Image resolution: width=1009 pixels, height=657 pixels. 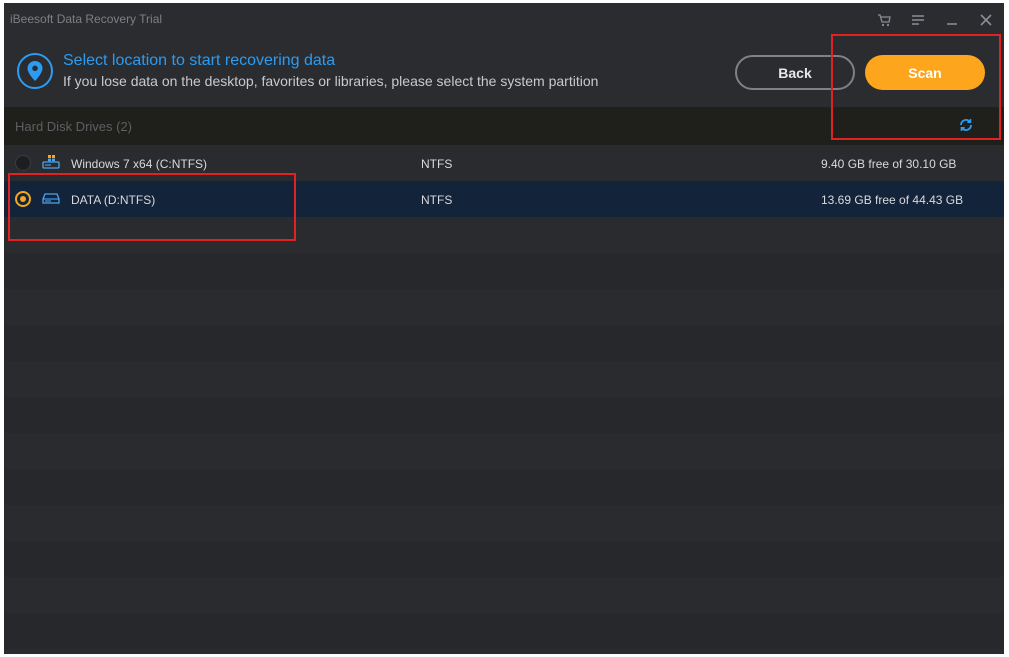 What do you see at coordinates (504, 19) in the screenshot?
I see `title-bar: iBeesoft Data Recovery Trial` at bounding box center [504, 19].